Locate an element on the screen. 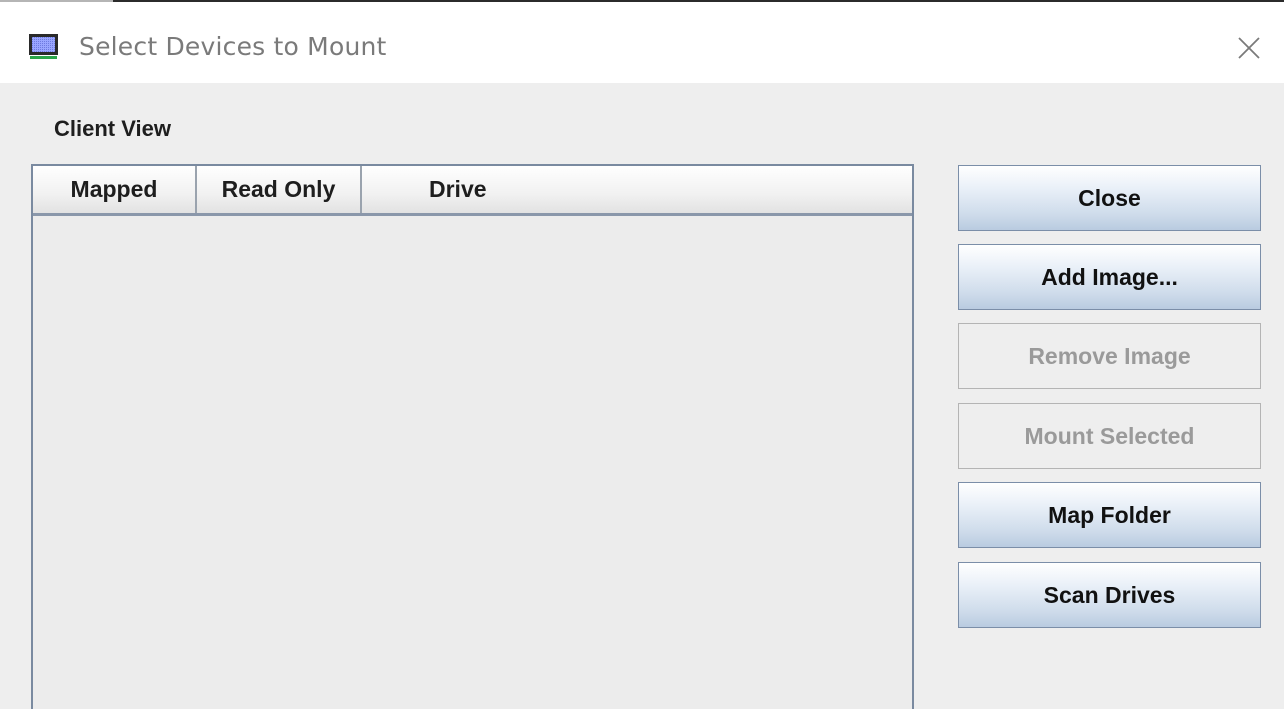 This screenshot has height=709, width=1284. column-header-read-only: Read Only is located at coordinates (279, 189).